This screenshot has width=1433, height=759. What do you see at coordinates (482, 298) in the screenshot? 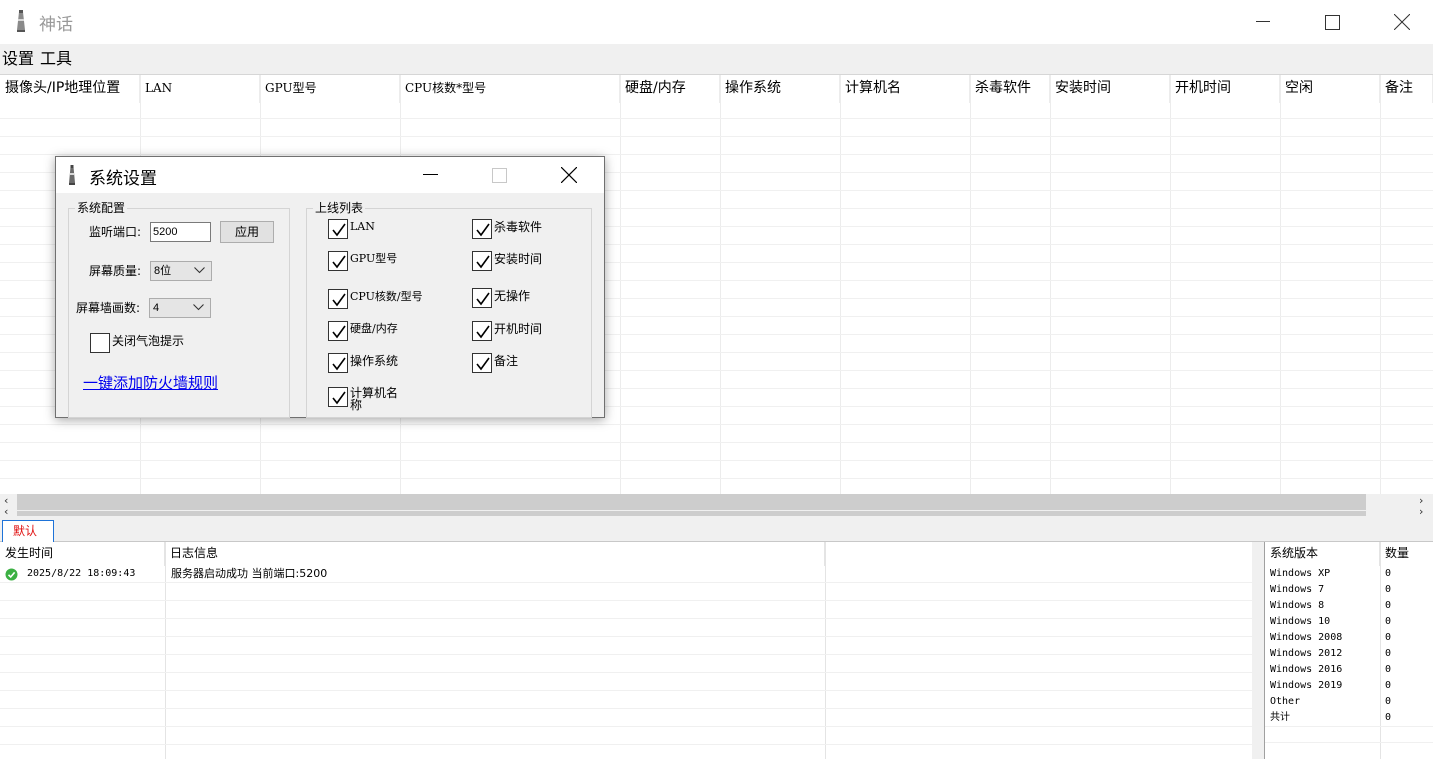
I see `column-checkbox-idle` at bounding box center [482, 298].